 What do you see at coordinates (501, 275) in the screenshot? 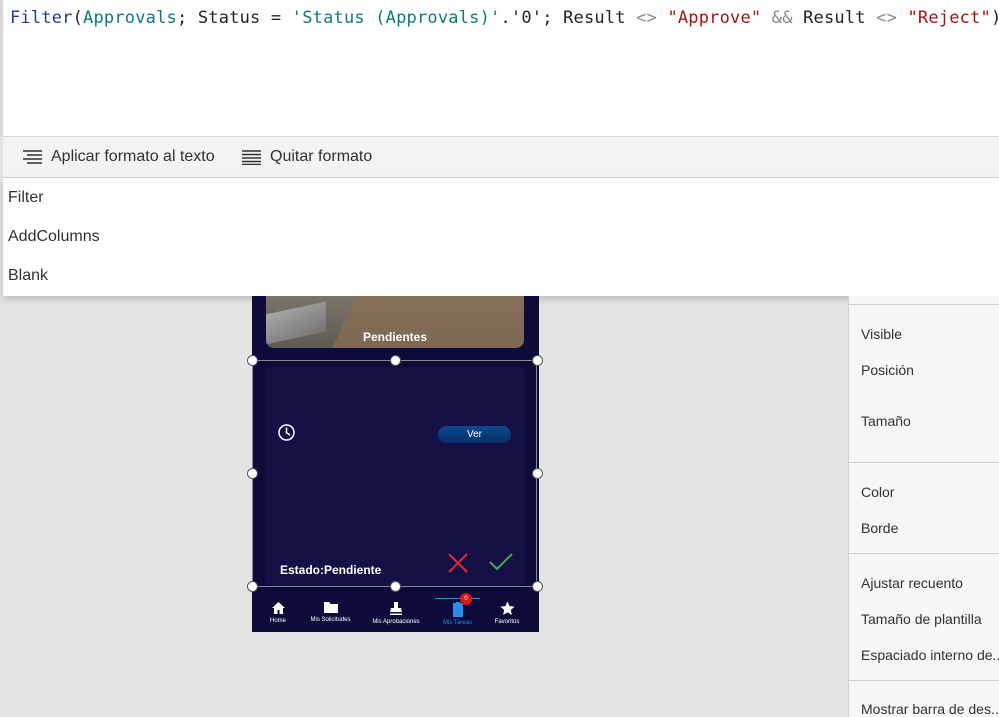
I see `suggestion-item: Blank` at bounding box center [501, 275].